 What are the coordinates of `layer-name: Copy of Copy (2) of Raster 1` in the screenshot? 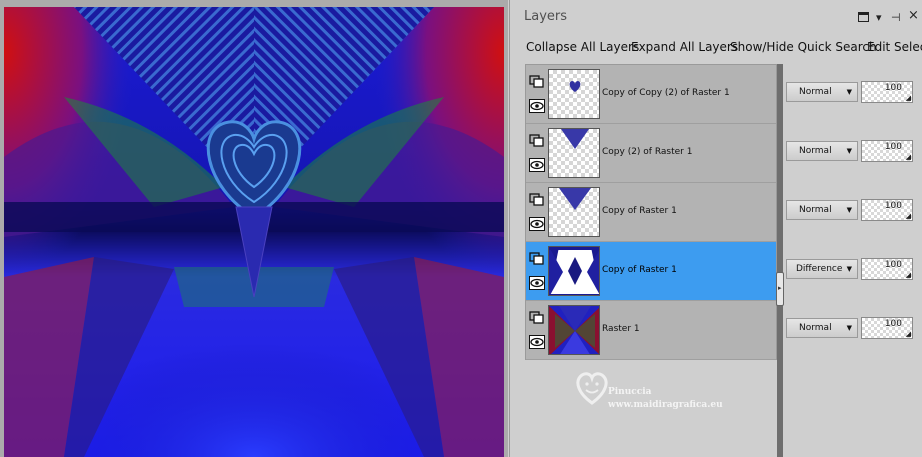 It's located at (666, 93).